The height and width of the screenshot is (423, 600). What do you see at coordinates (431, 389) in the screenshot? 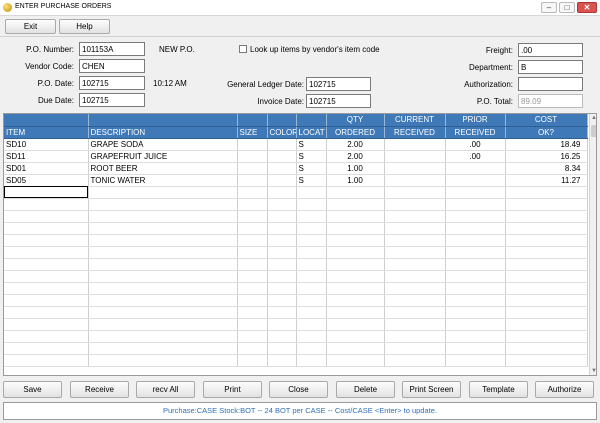
I see `print-screen-button: Print Screen` at bounding box center [431, 389].